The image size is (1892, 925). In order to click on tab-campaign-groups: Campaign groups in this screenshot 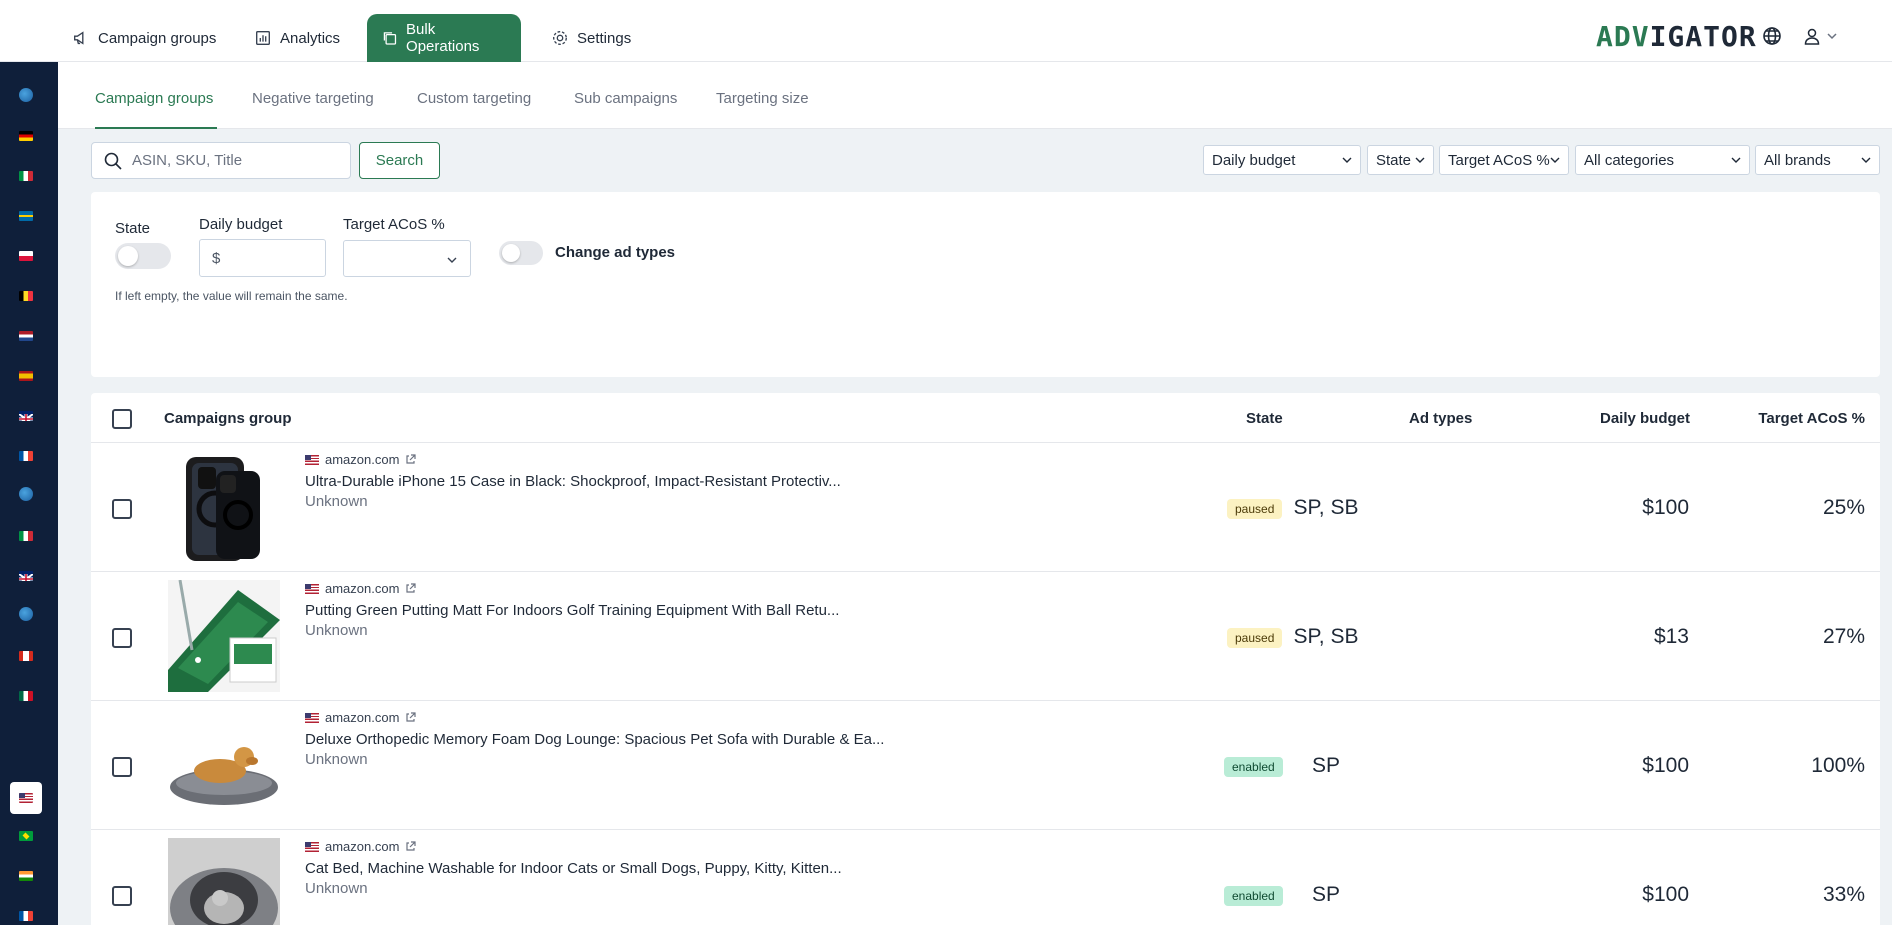, I will do `click(156, 109)`.